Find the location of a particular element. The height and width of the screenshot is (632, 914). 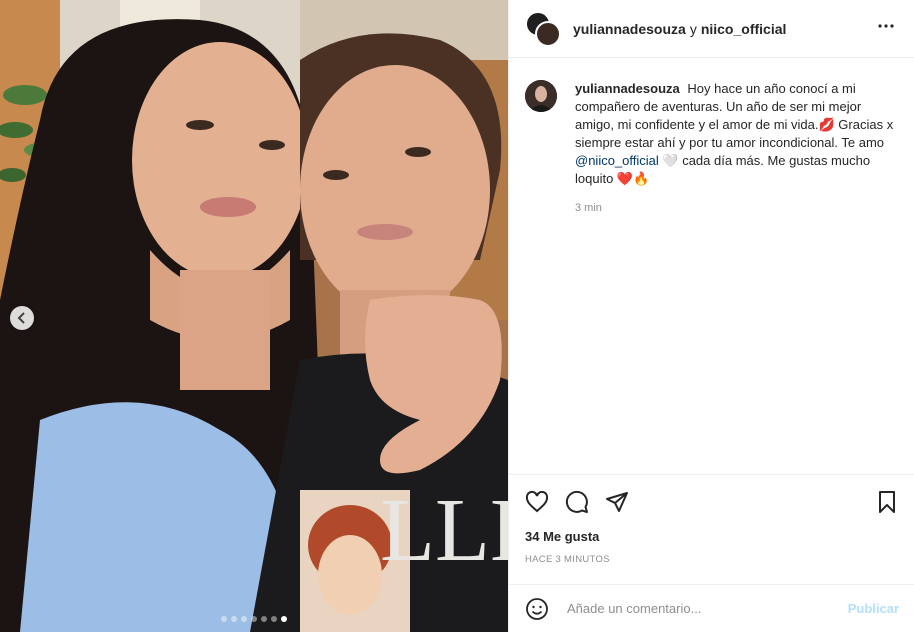

action-icons-row is located at coordinates (712, 502).